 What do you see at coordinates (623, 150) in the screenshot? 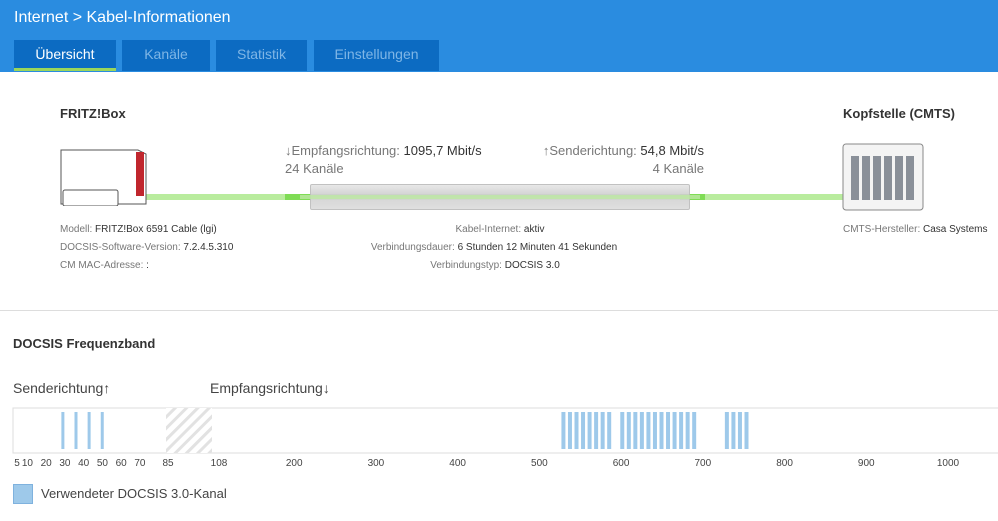
I see `upstream-rate: ↑Senderichtung: 54,8 Mbit/s` at bounding box center [623, 150].